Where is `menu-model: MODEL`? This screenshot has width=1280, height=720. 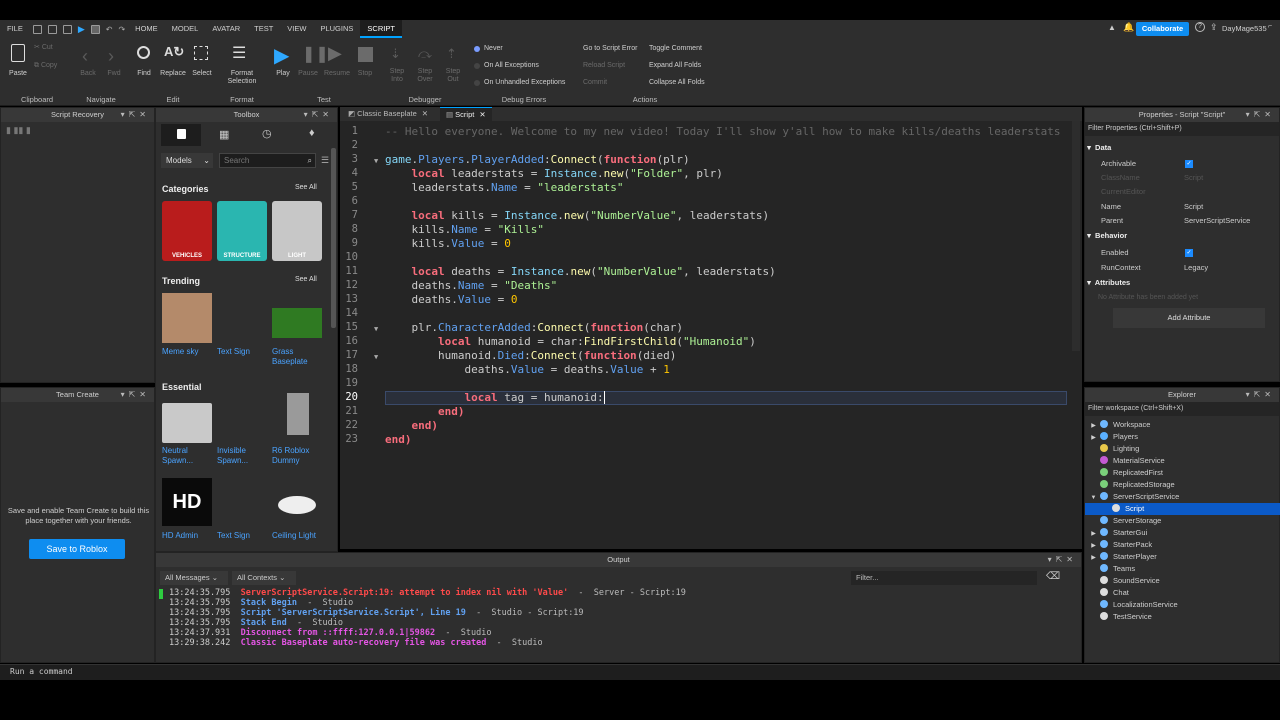 menu-model: MODEL is located at coordinates (185, 29).